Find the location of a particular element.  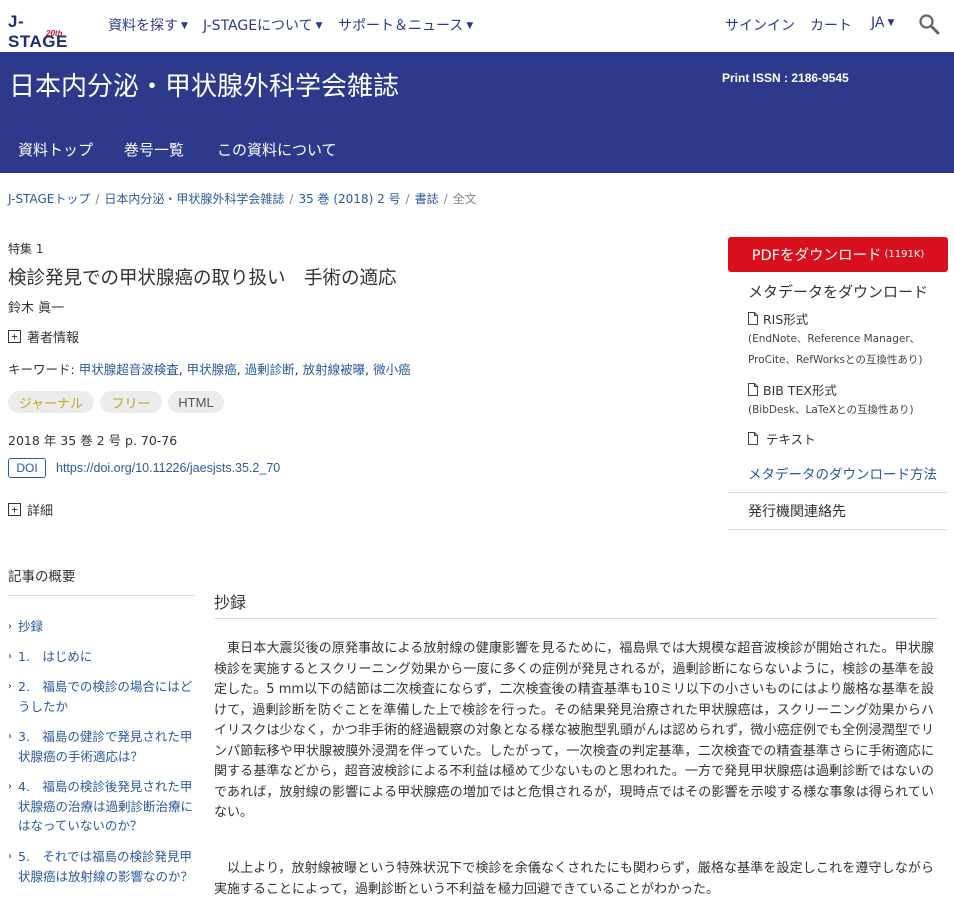

author-name: 鈴木 眞一 is located at coordinates (36, 308).